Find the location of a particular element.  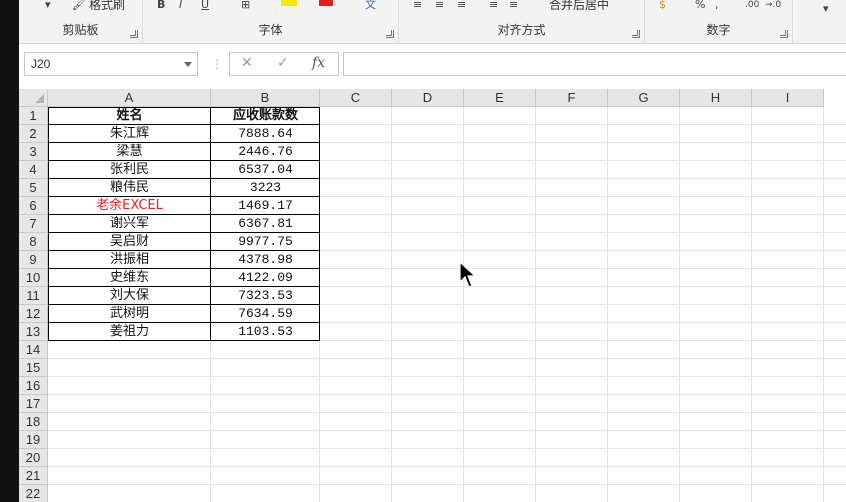

name-box: J20 is located at coordinates (111, 64).